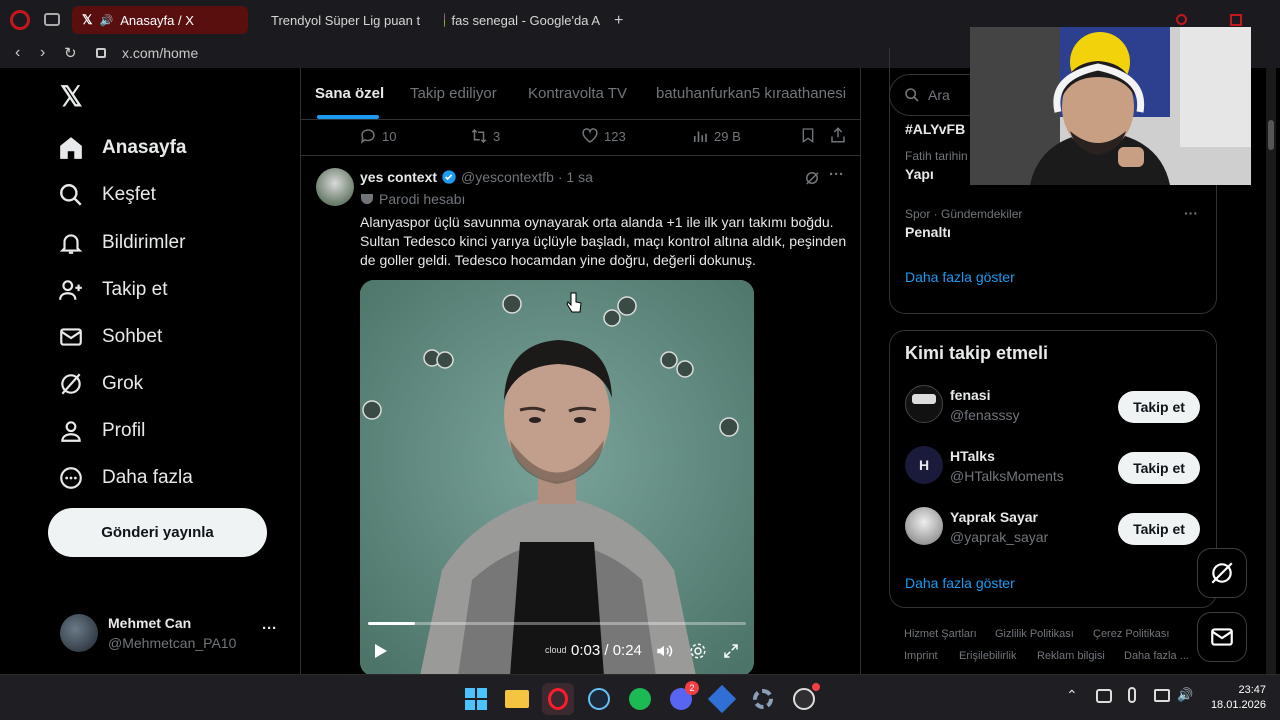 The width and height of the screenshot is (1280, 720). Describe the element at coordinates (42, 53) in the screenshot. I see `forward-icon: ›` at that location.